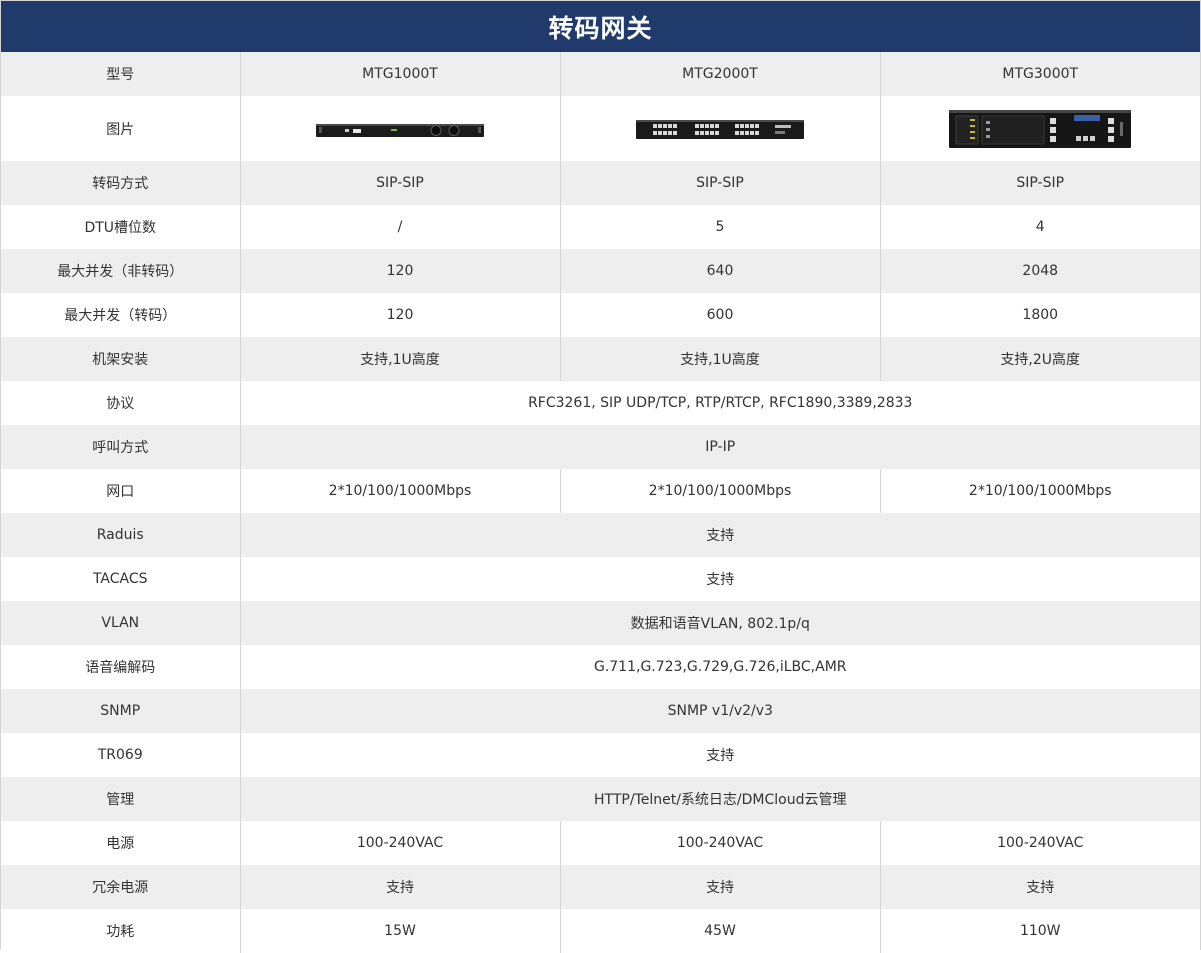 This screenshot has width=1201, height=953. Describe the element at coordinates (120, 74) in the screenshot. I see `row-label: 型号` at that location.